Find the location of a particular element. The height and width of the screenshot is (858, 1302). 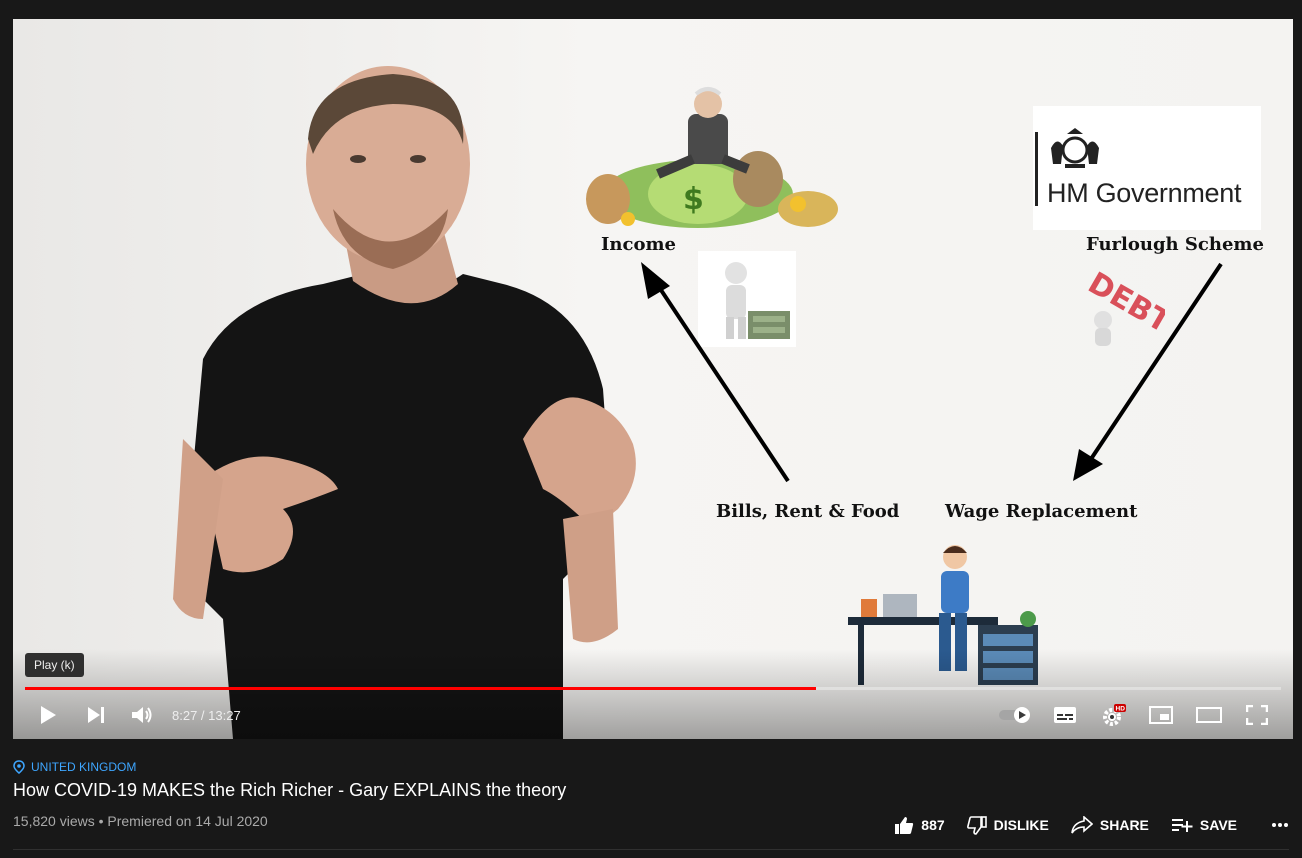

action-bar: 887 DISLIKE SHARE SAVE is located at coordinates (1080, 825).